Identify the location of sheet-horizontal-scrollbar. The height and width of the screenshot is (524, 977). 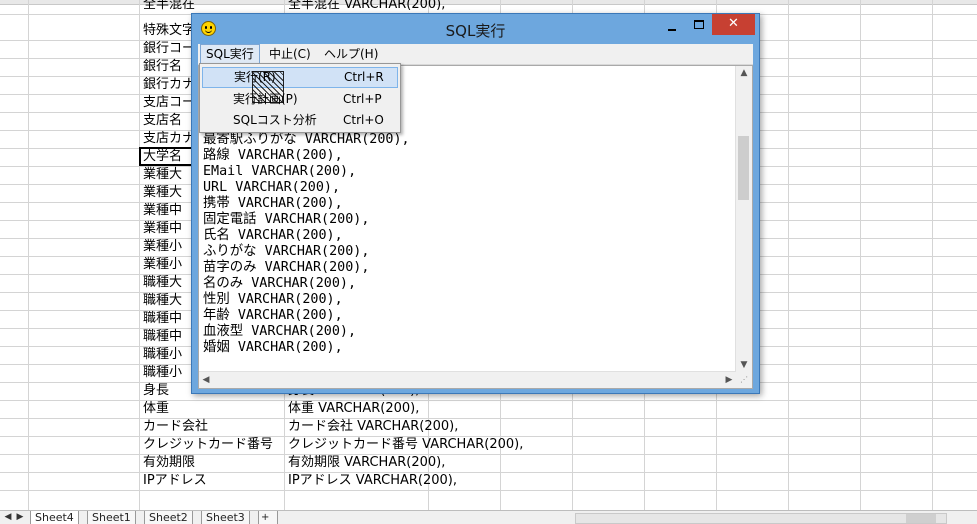
(761, 518).